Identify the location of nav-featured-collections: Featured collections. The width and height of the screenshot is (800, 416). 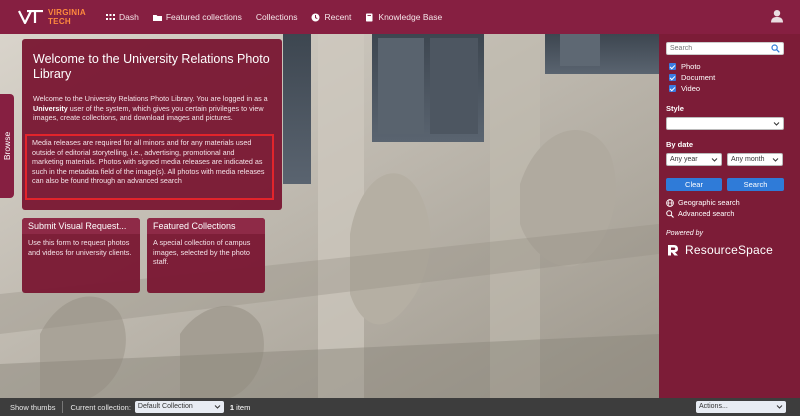
(197, 17).